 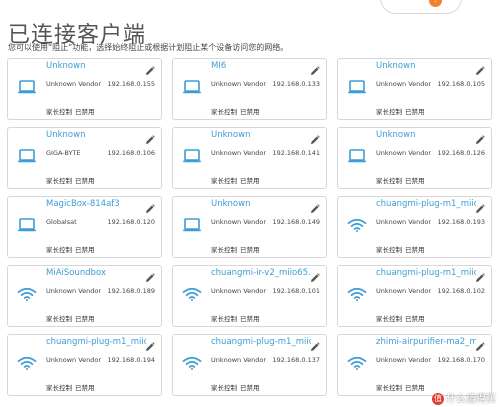 I want to click on client-vendor: Globalsat, so click(x=61, y=222).